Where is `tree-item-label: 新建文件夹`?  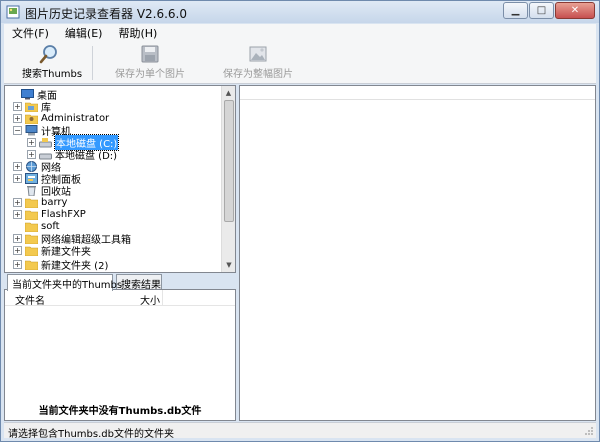
tree-item-label: 新建文件夹 is located at coordinates (66, 252).